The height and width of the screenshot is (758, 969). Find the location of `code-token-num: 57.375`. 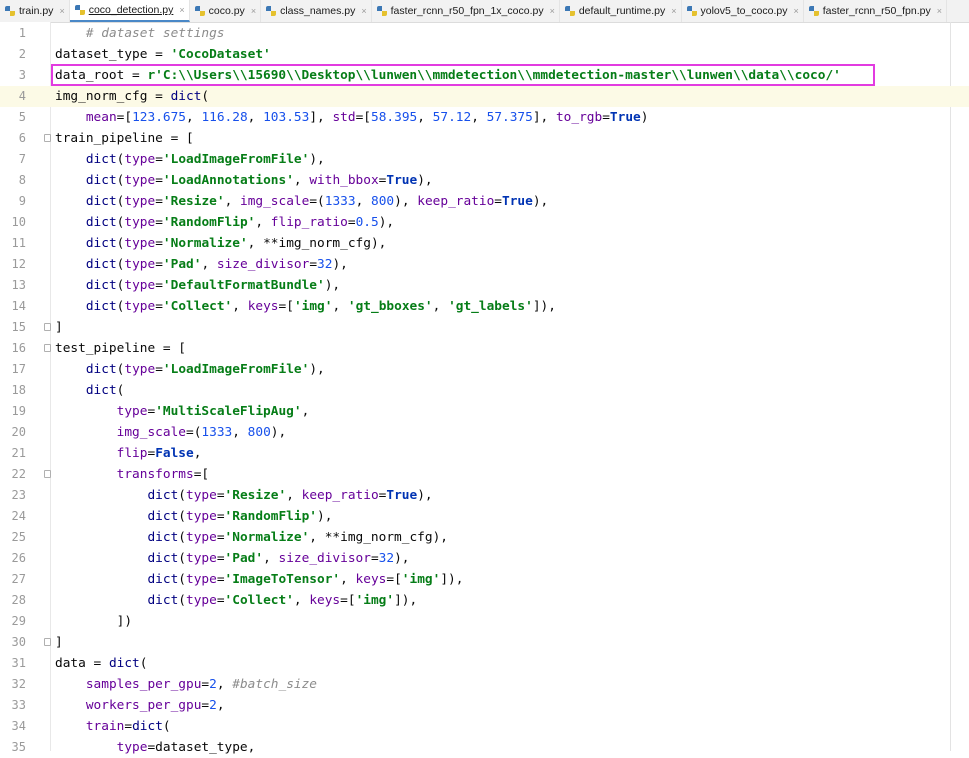

code-token-num: 57.375 is located at coordinates (509, 117).